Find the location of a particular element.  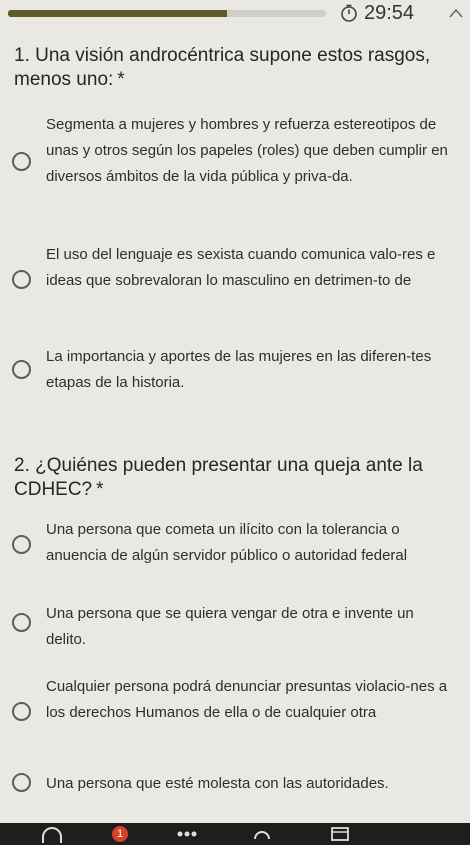

window-icon is located at coordinates (340, 834).